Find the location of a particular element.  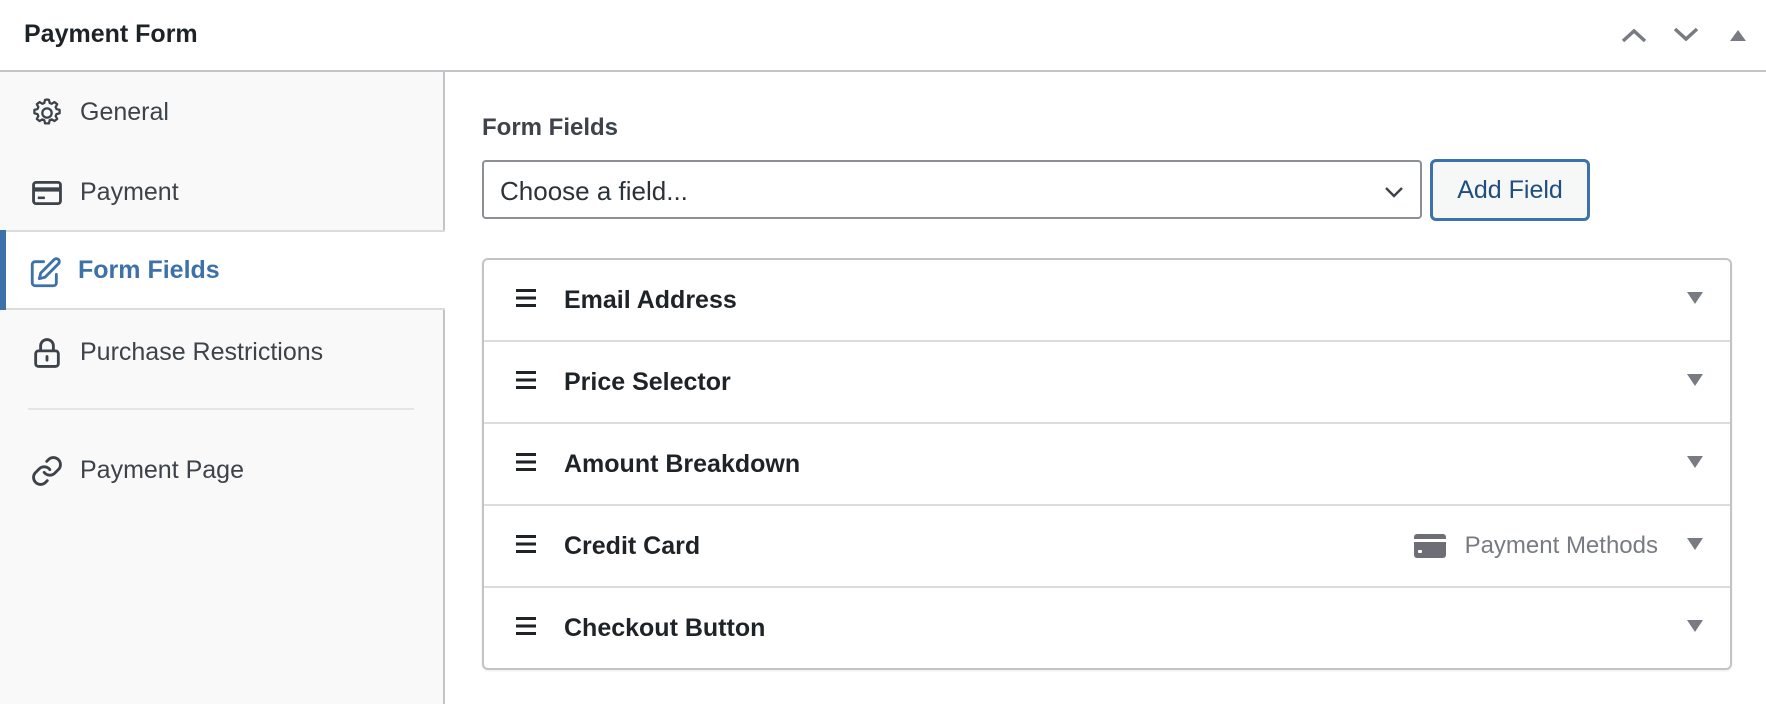

gear-icon is located at coordinates (47, 111).